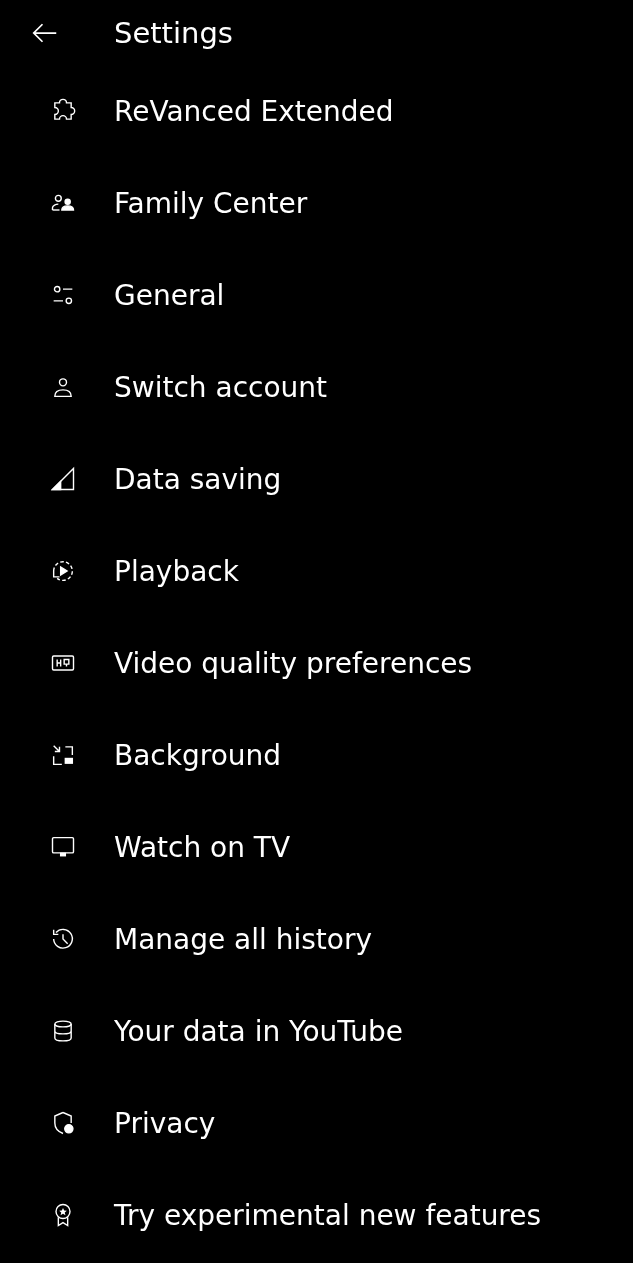  What do you see at coordinates (316, 387) in the screenshot?
I see `settings-item: Switch account` at bounding box center [316, 387].